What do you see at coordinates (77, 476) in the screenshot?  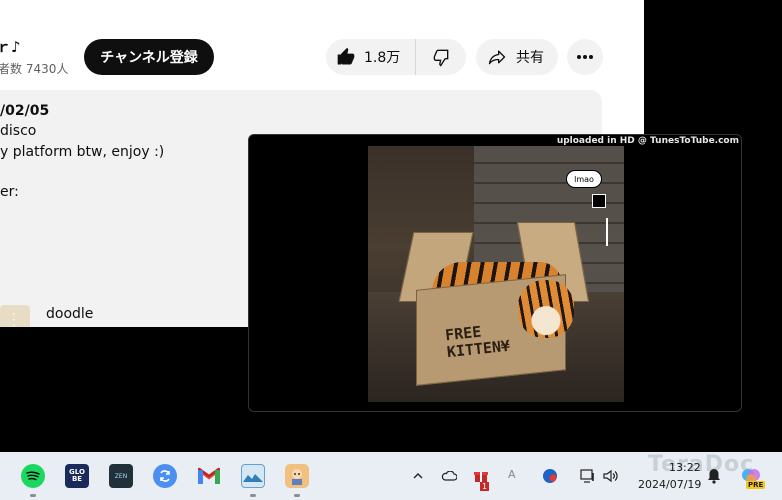 I see `globe-app-icon: GLO BE` at bounding box center [77, 476].